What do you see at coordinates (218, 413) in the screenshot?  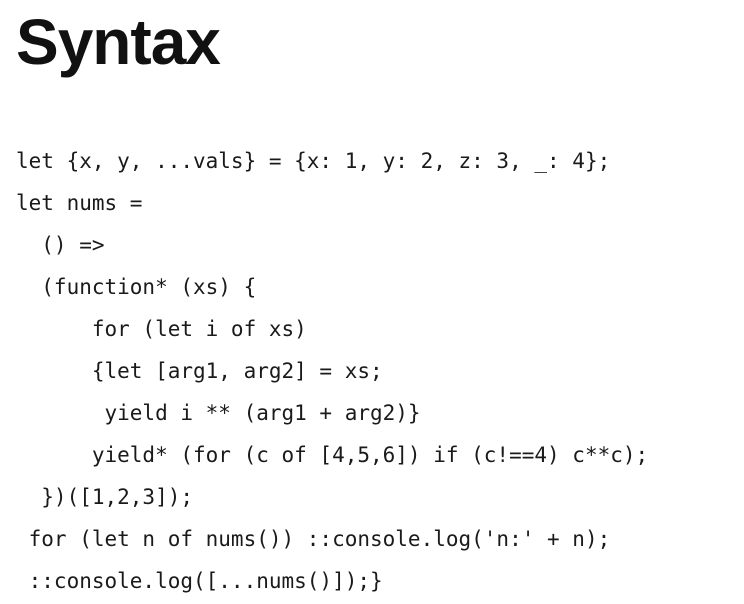 I see `code-line-7: yield i ** (arg1 + arg2)}` at bounding box center [218, 413].